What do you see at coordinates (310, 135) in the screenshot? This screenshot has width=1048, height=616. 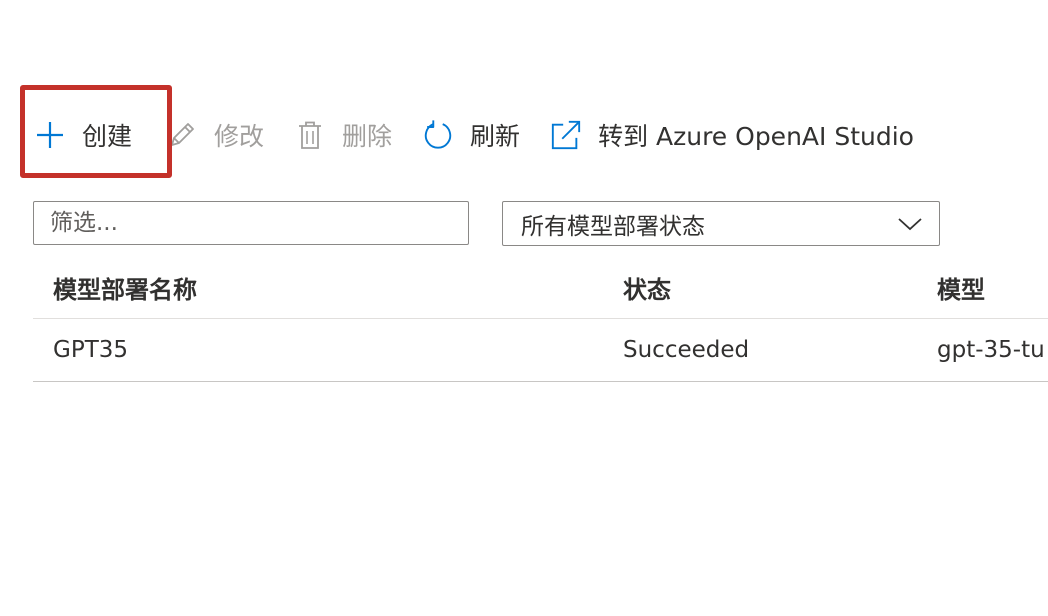 I see `trash-icon` at bounding box center [310, 135].